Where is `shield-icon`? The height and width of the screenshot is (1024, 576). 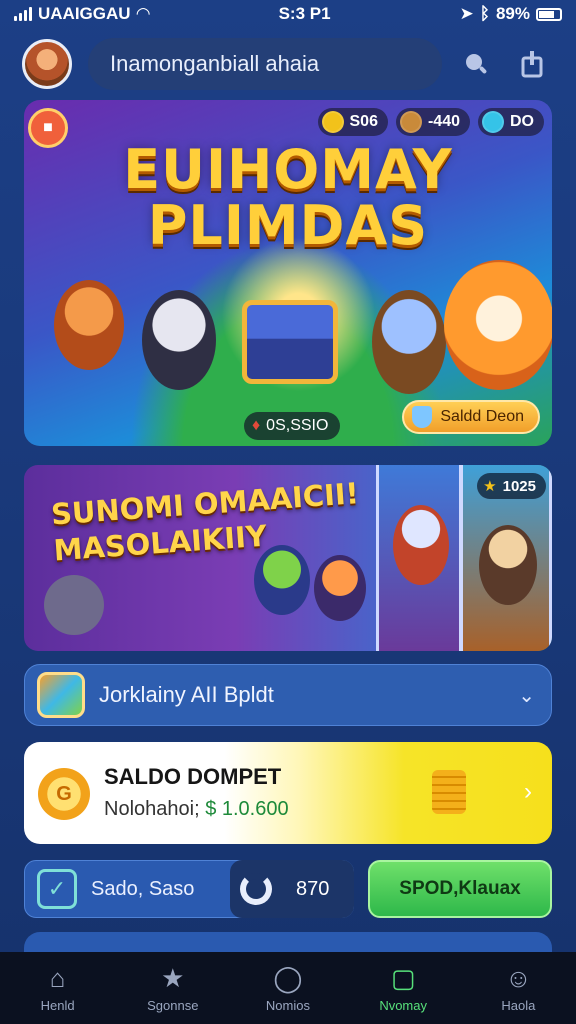 shield-icon is located at coordinates (422, 417).